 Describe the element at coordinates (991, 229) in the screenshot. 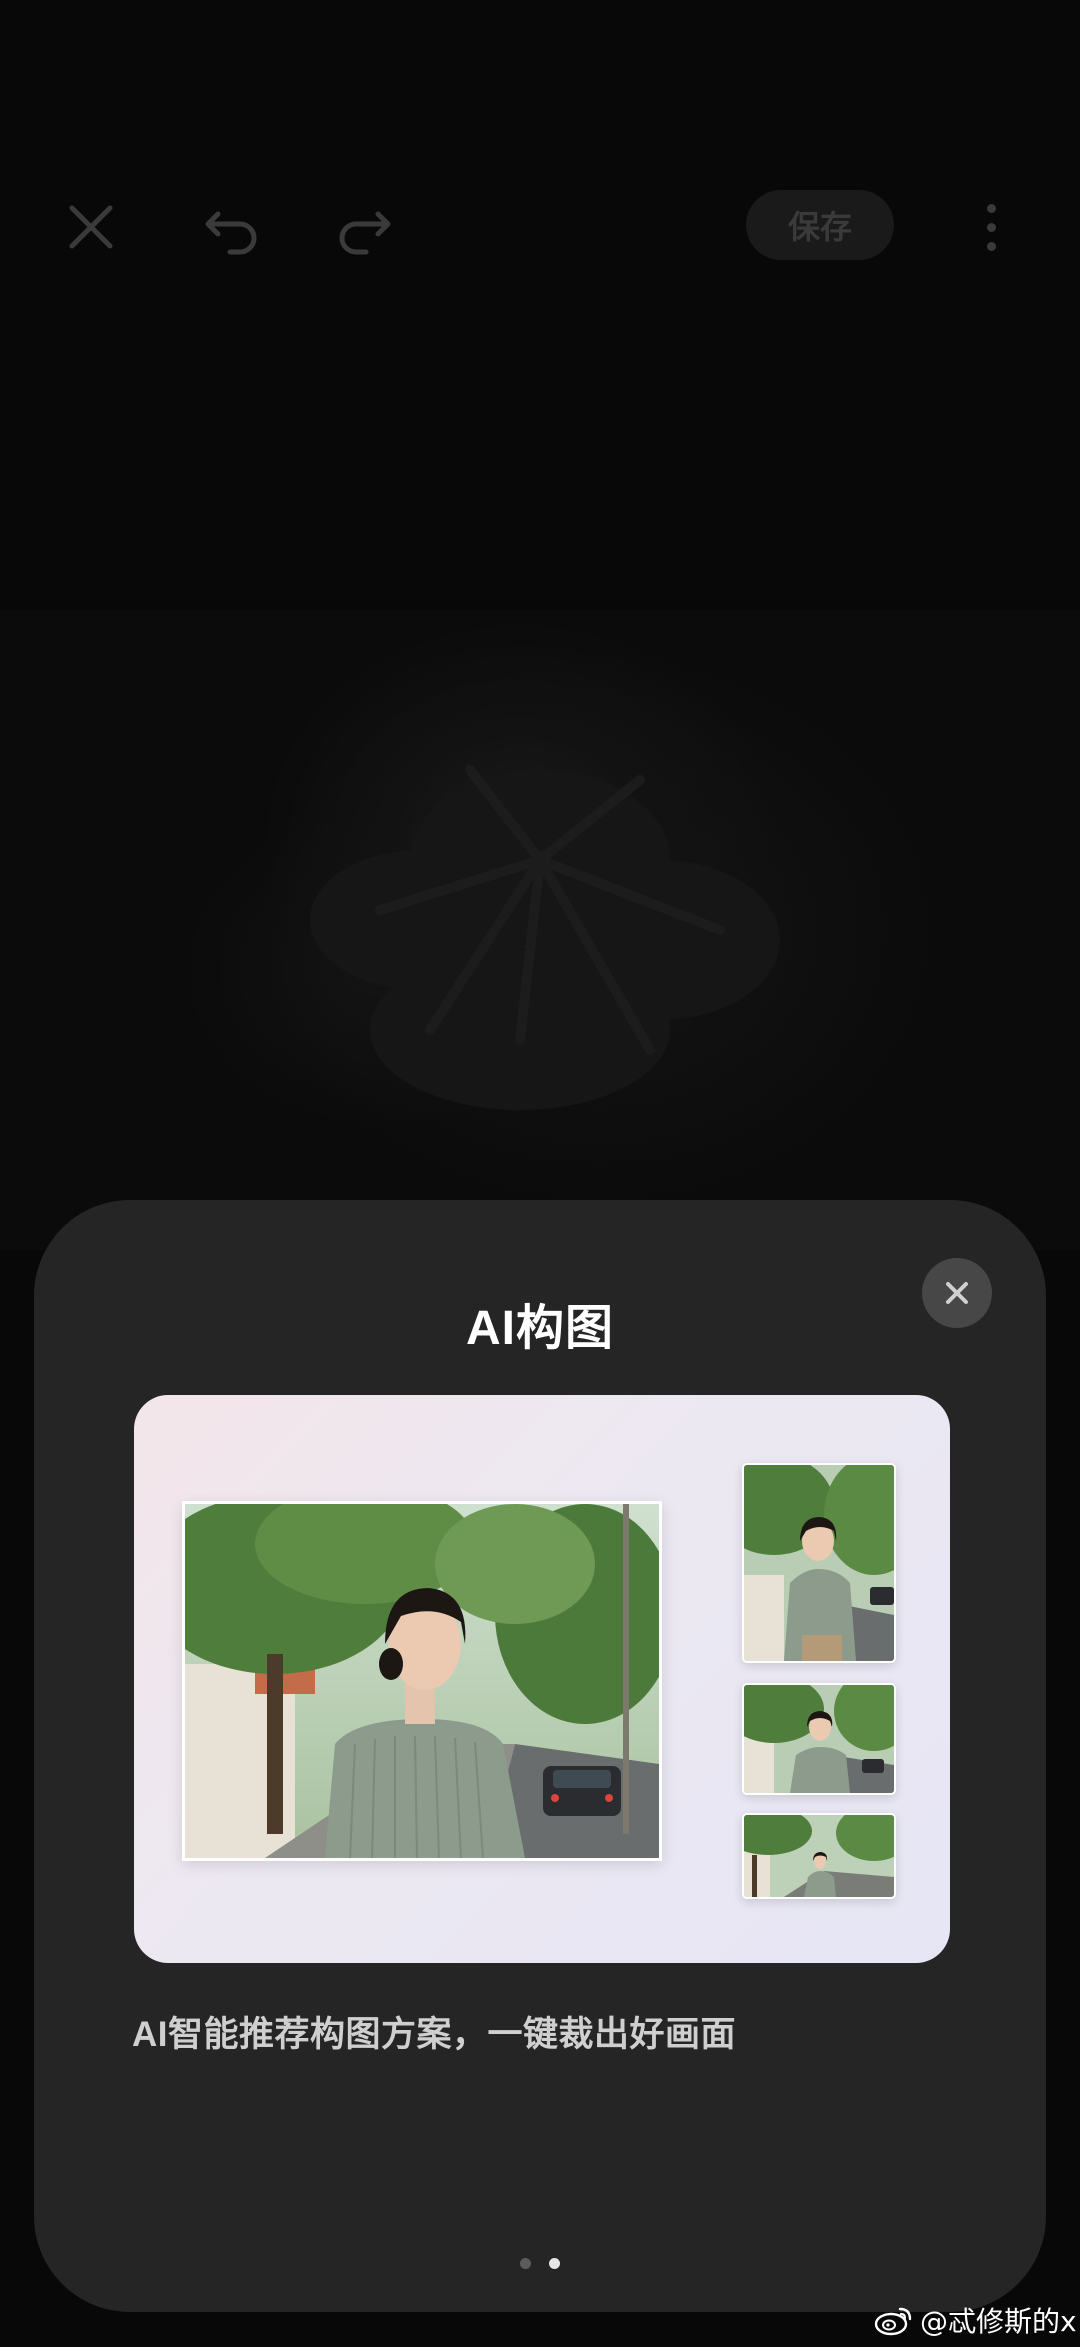

I see `more-vertical-icon` at that location.